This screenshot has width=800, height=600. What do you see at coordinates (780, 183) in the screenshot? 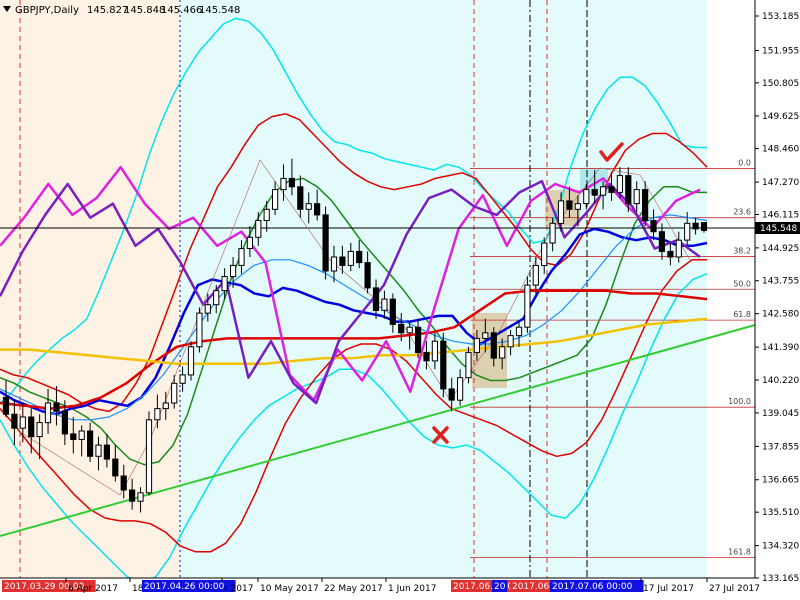
I see `y-tick-label: 147.270` at bounding box center [780, 183].